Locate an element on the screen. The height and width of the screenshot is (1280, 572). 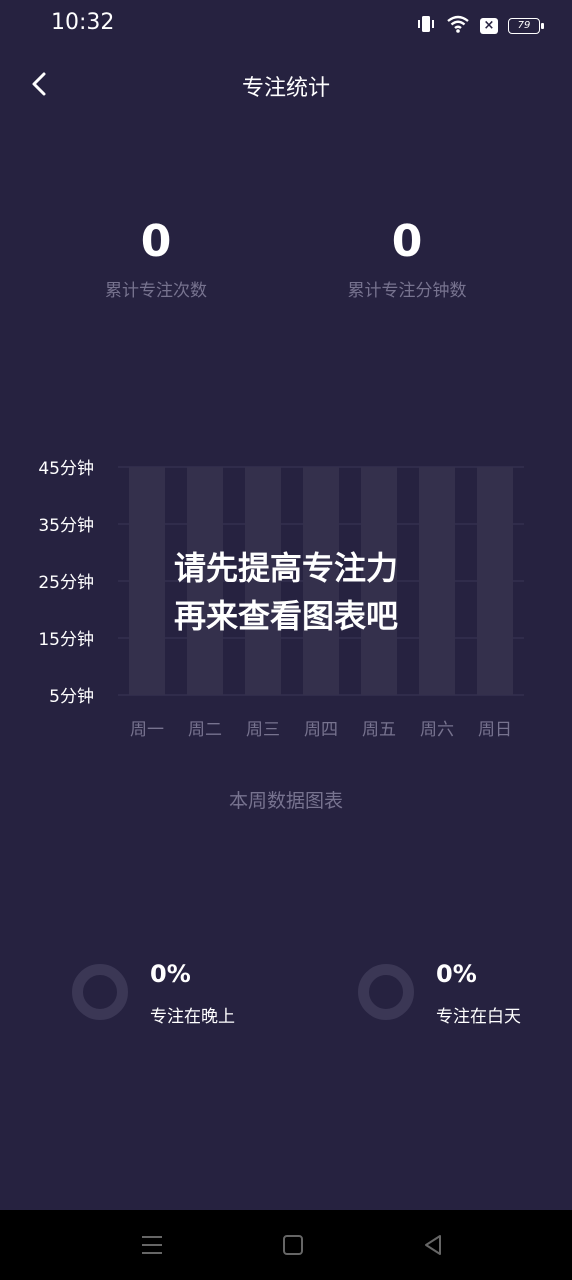
total-minutes-label: 累计专注分钟数 is located at coordinates (407, 291).